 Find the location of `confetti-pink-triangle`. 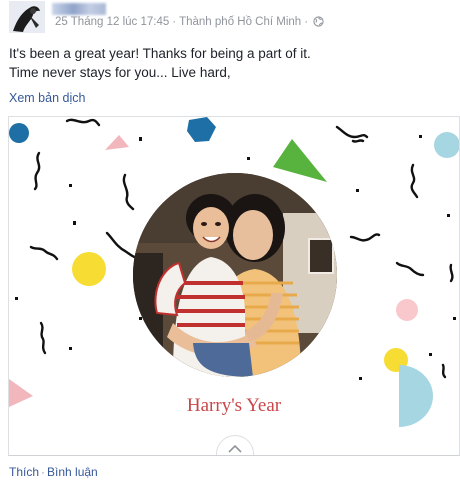

confetti-pink-triangle is located at coordinates (117, 142).